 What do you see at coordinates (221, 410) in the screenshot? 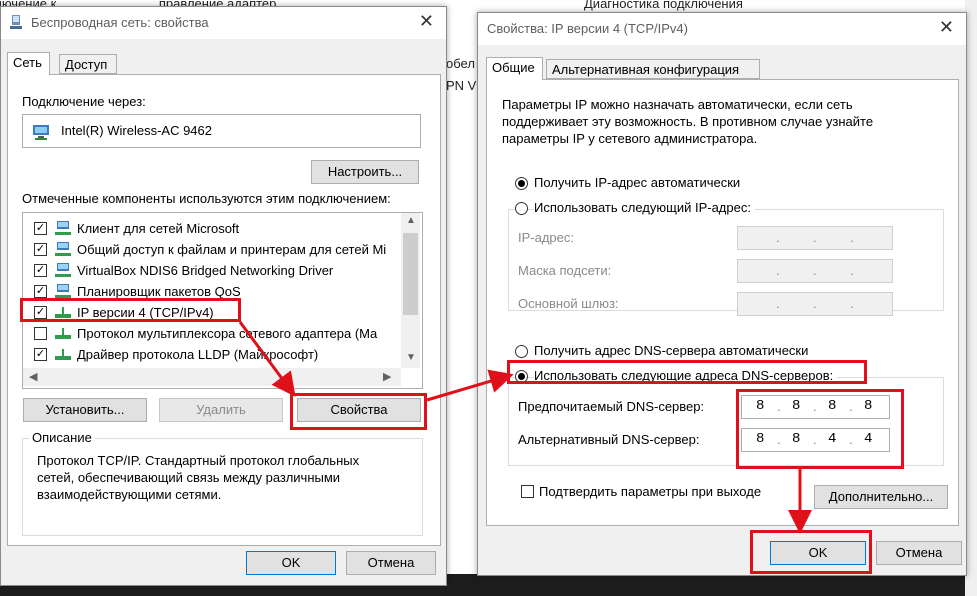
I see `remove-button: Удалить` at bounding box center [221, 410].